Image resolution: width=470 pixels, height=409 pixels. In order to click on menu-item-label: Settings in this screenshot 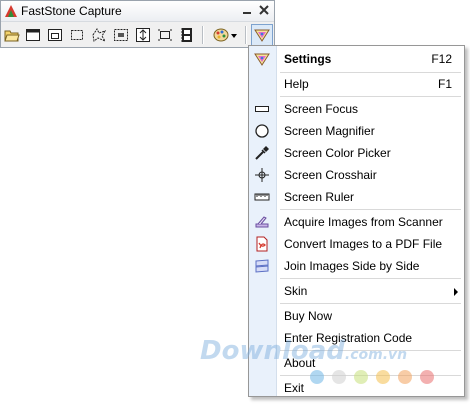, I will do `click(308, 59)`.